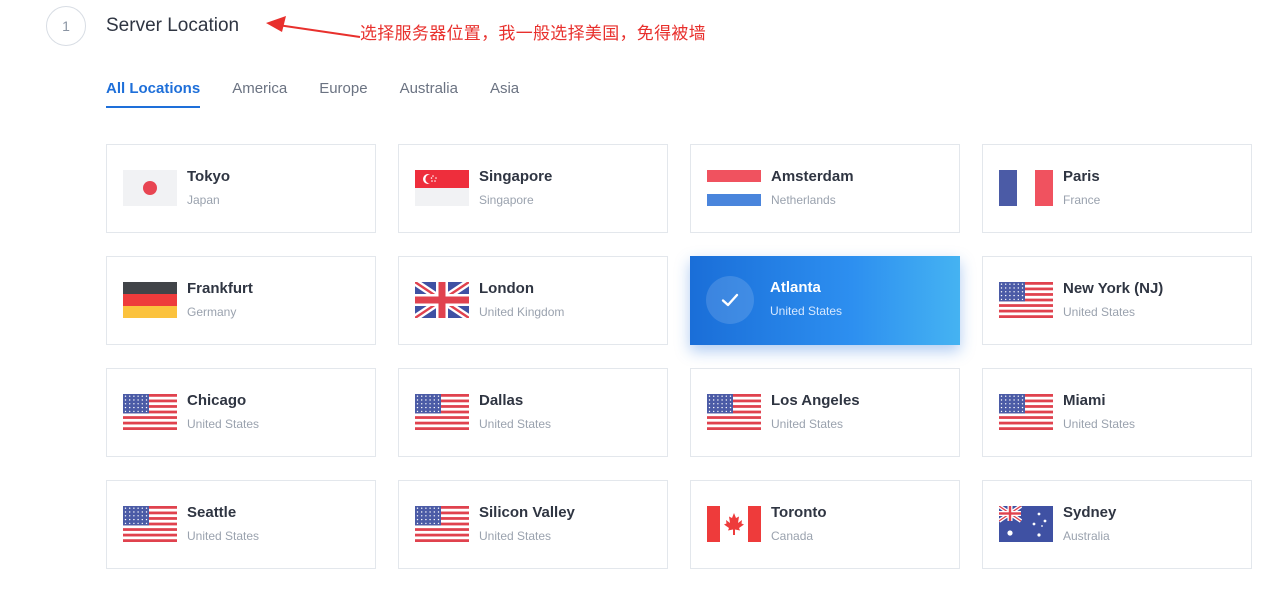 The height and width of the screenshot is (593, 1263). Describe the element at coordinates (825, 188) in the screenshot. I see `location-card-amsterdam: Amsterdam Netherlands` at that location.